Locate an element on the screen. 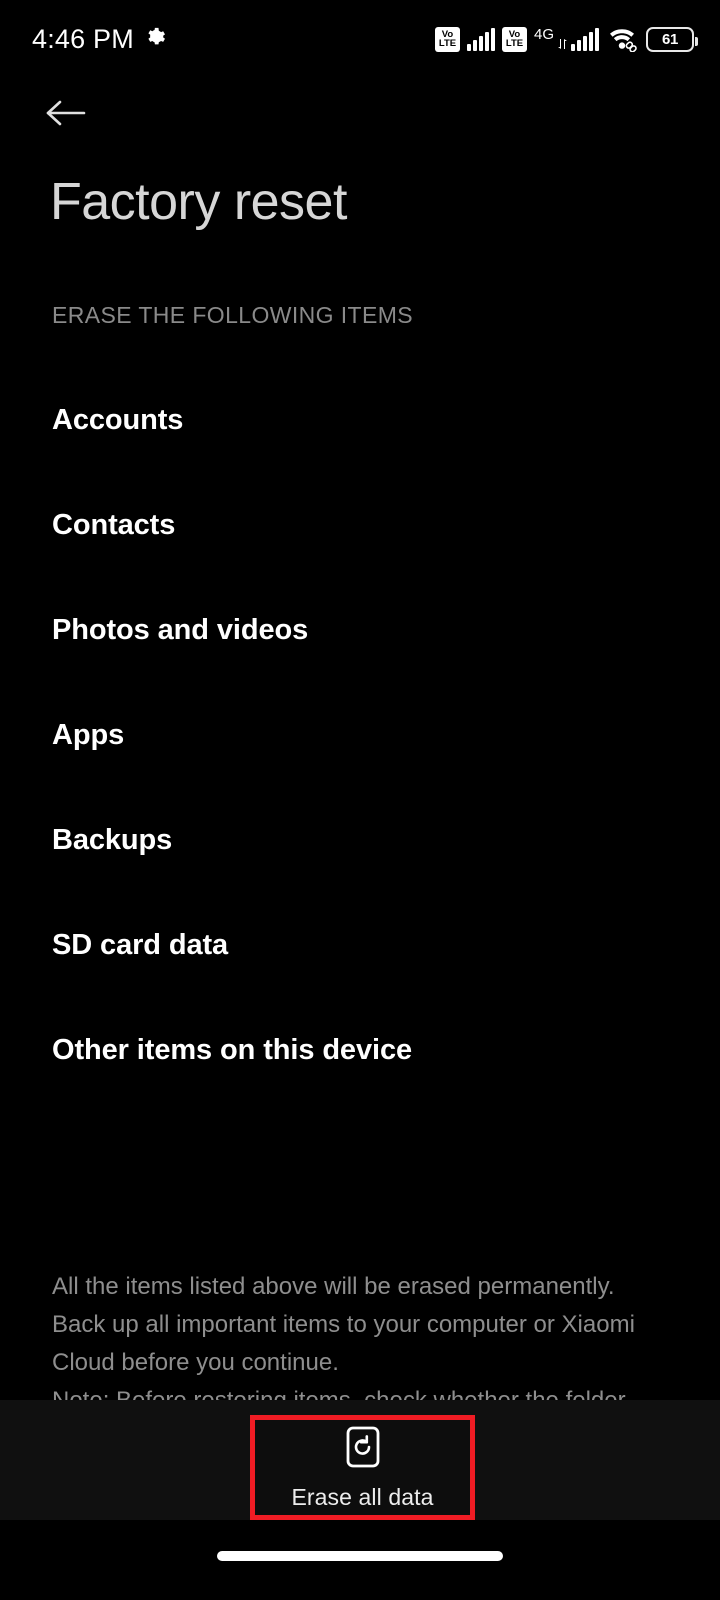  list-item: SD card data is located at coordinates (360, 945).